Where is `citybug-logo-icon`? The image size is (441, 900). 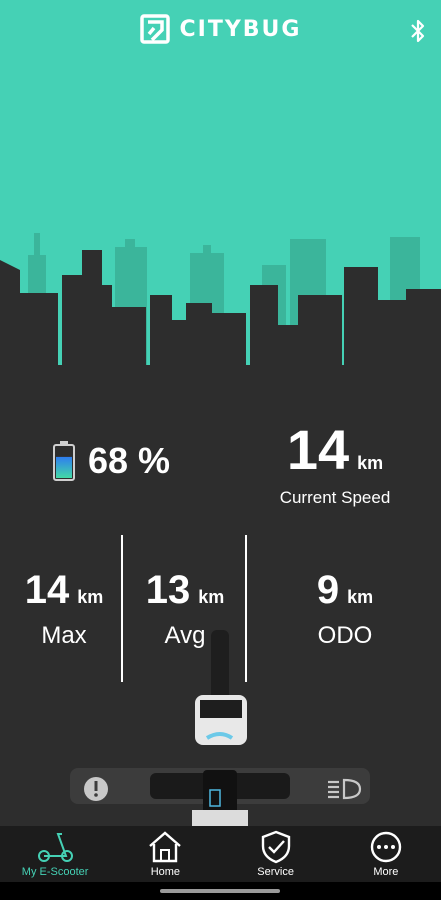
citybug-logo-icon is located at coordinates (154, 29).